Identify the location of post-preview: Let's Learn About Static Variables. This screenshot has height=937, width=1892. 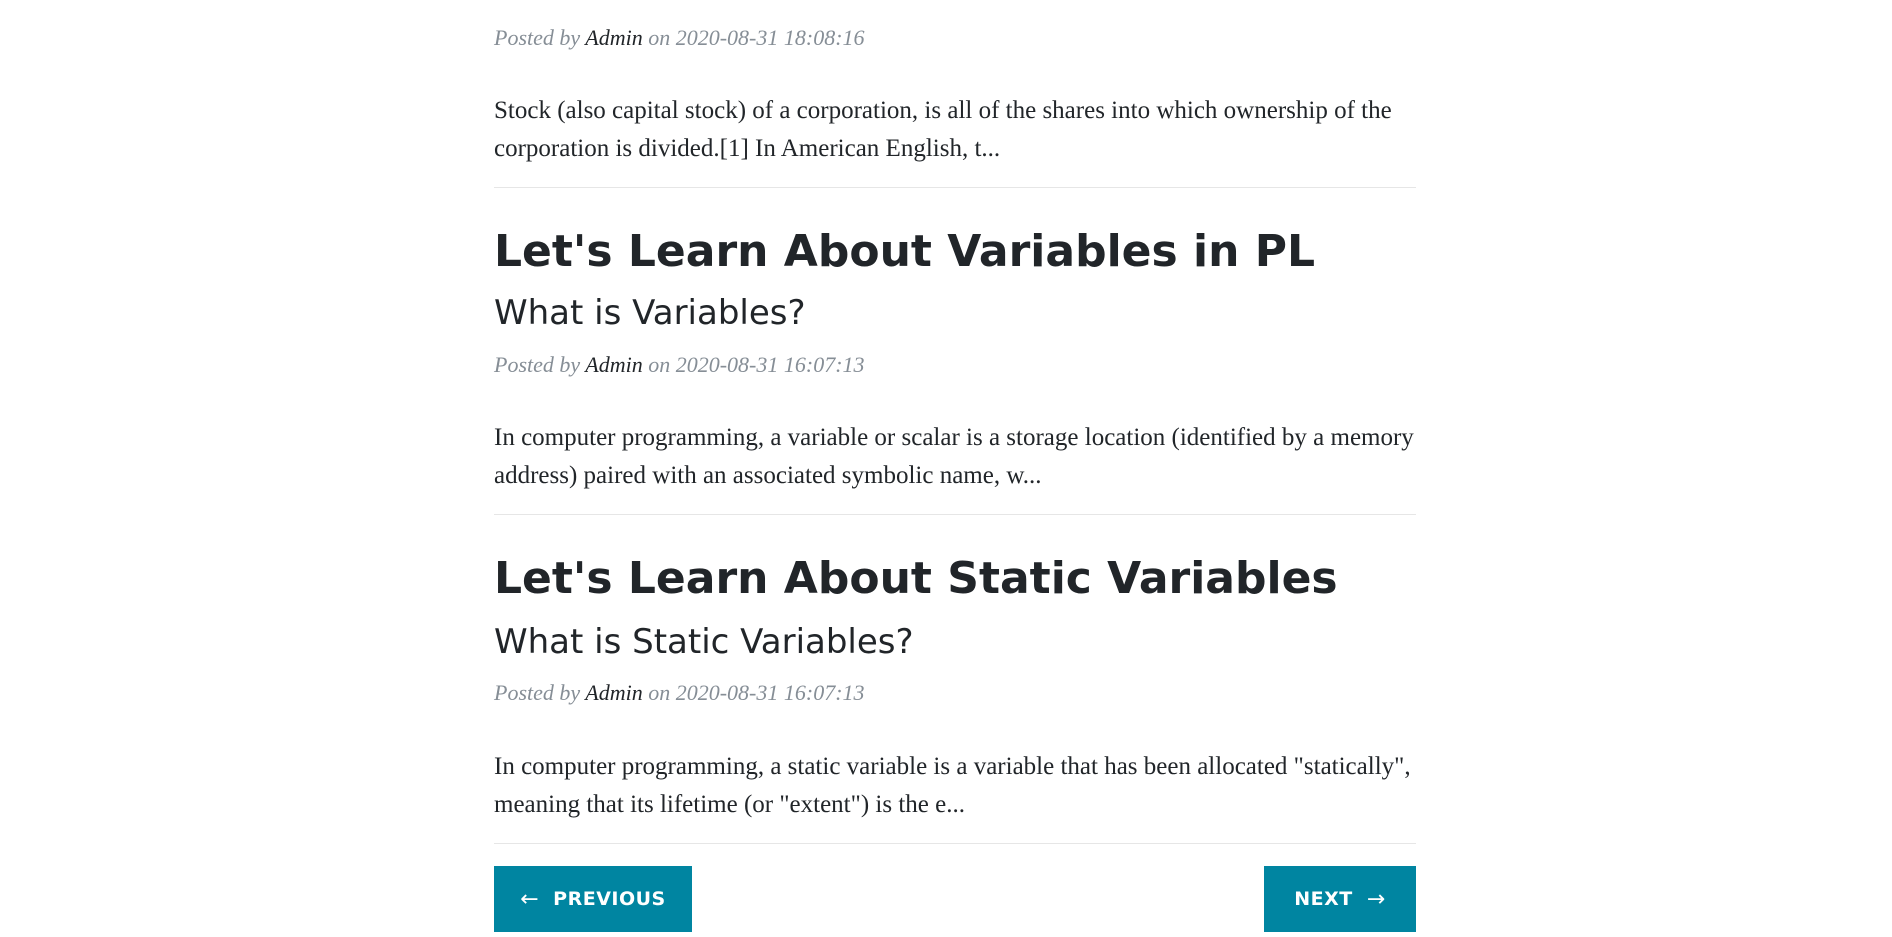
(955, 579).